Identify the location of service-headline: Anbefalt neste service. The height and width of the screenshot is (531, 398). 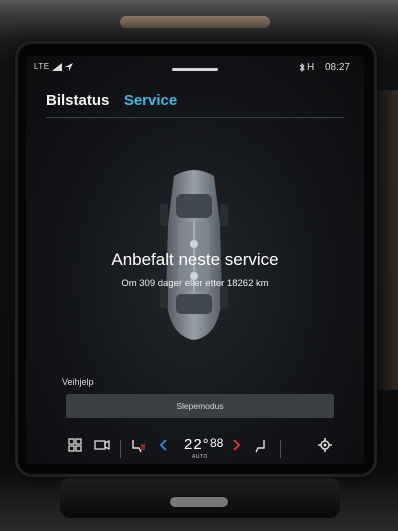
(195, 259).